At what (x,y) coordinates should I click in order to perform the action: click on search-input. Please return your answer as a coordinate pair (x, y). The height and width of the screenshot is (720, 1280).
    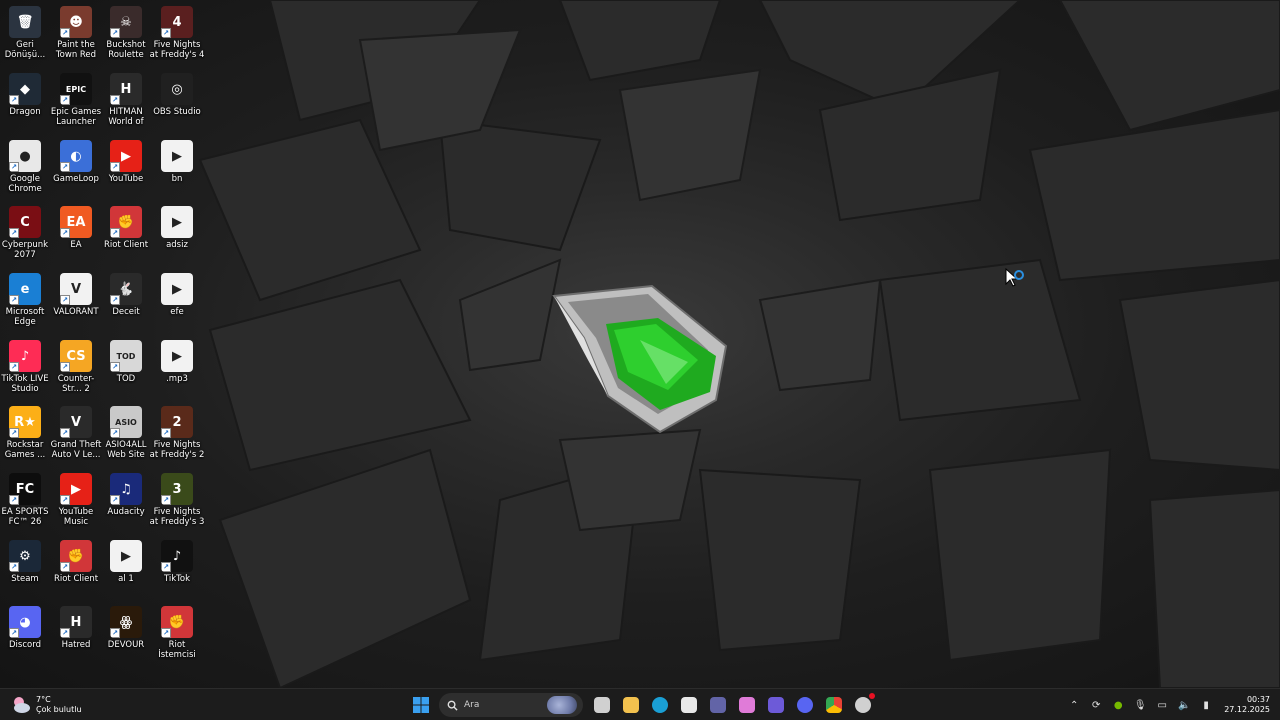
    Looking at the image, I should click on (504, 705).